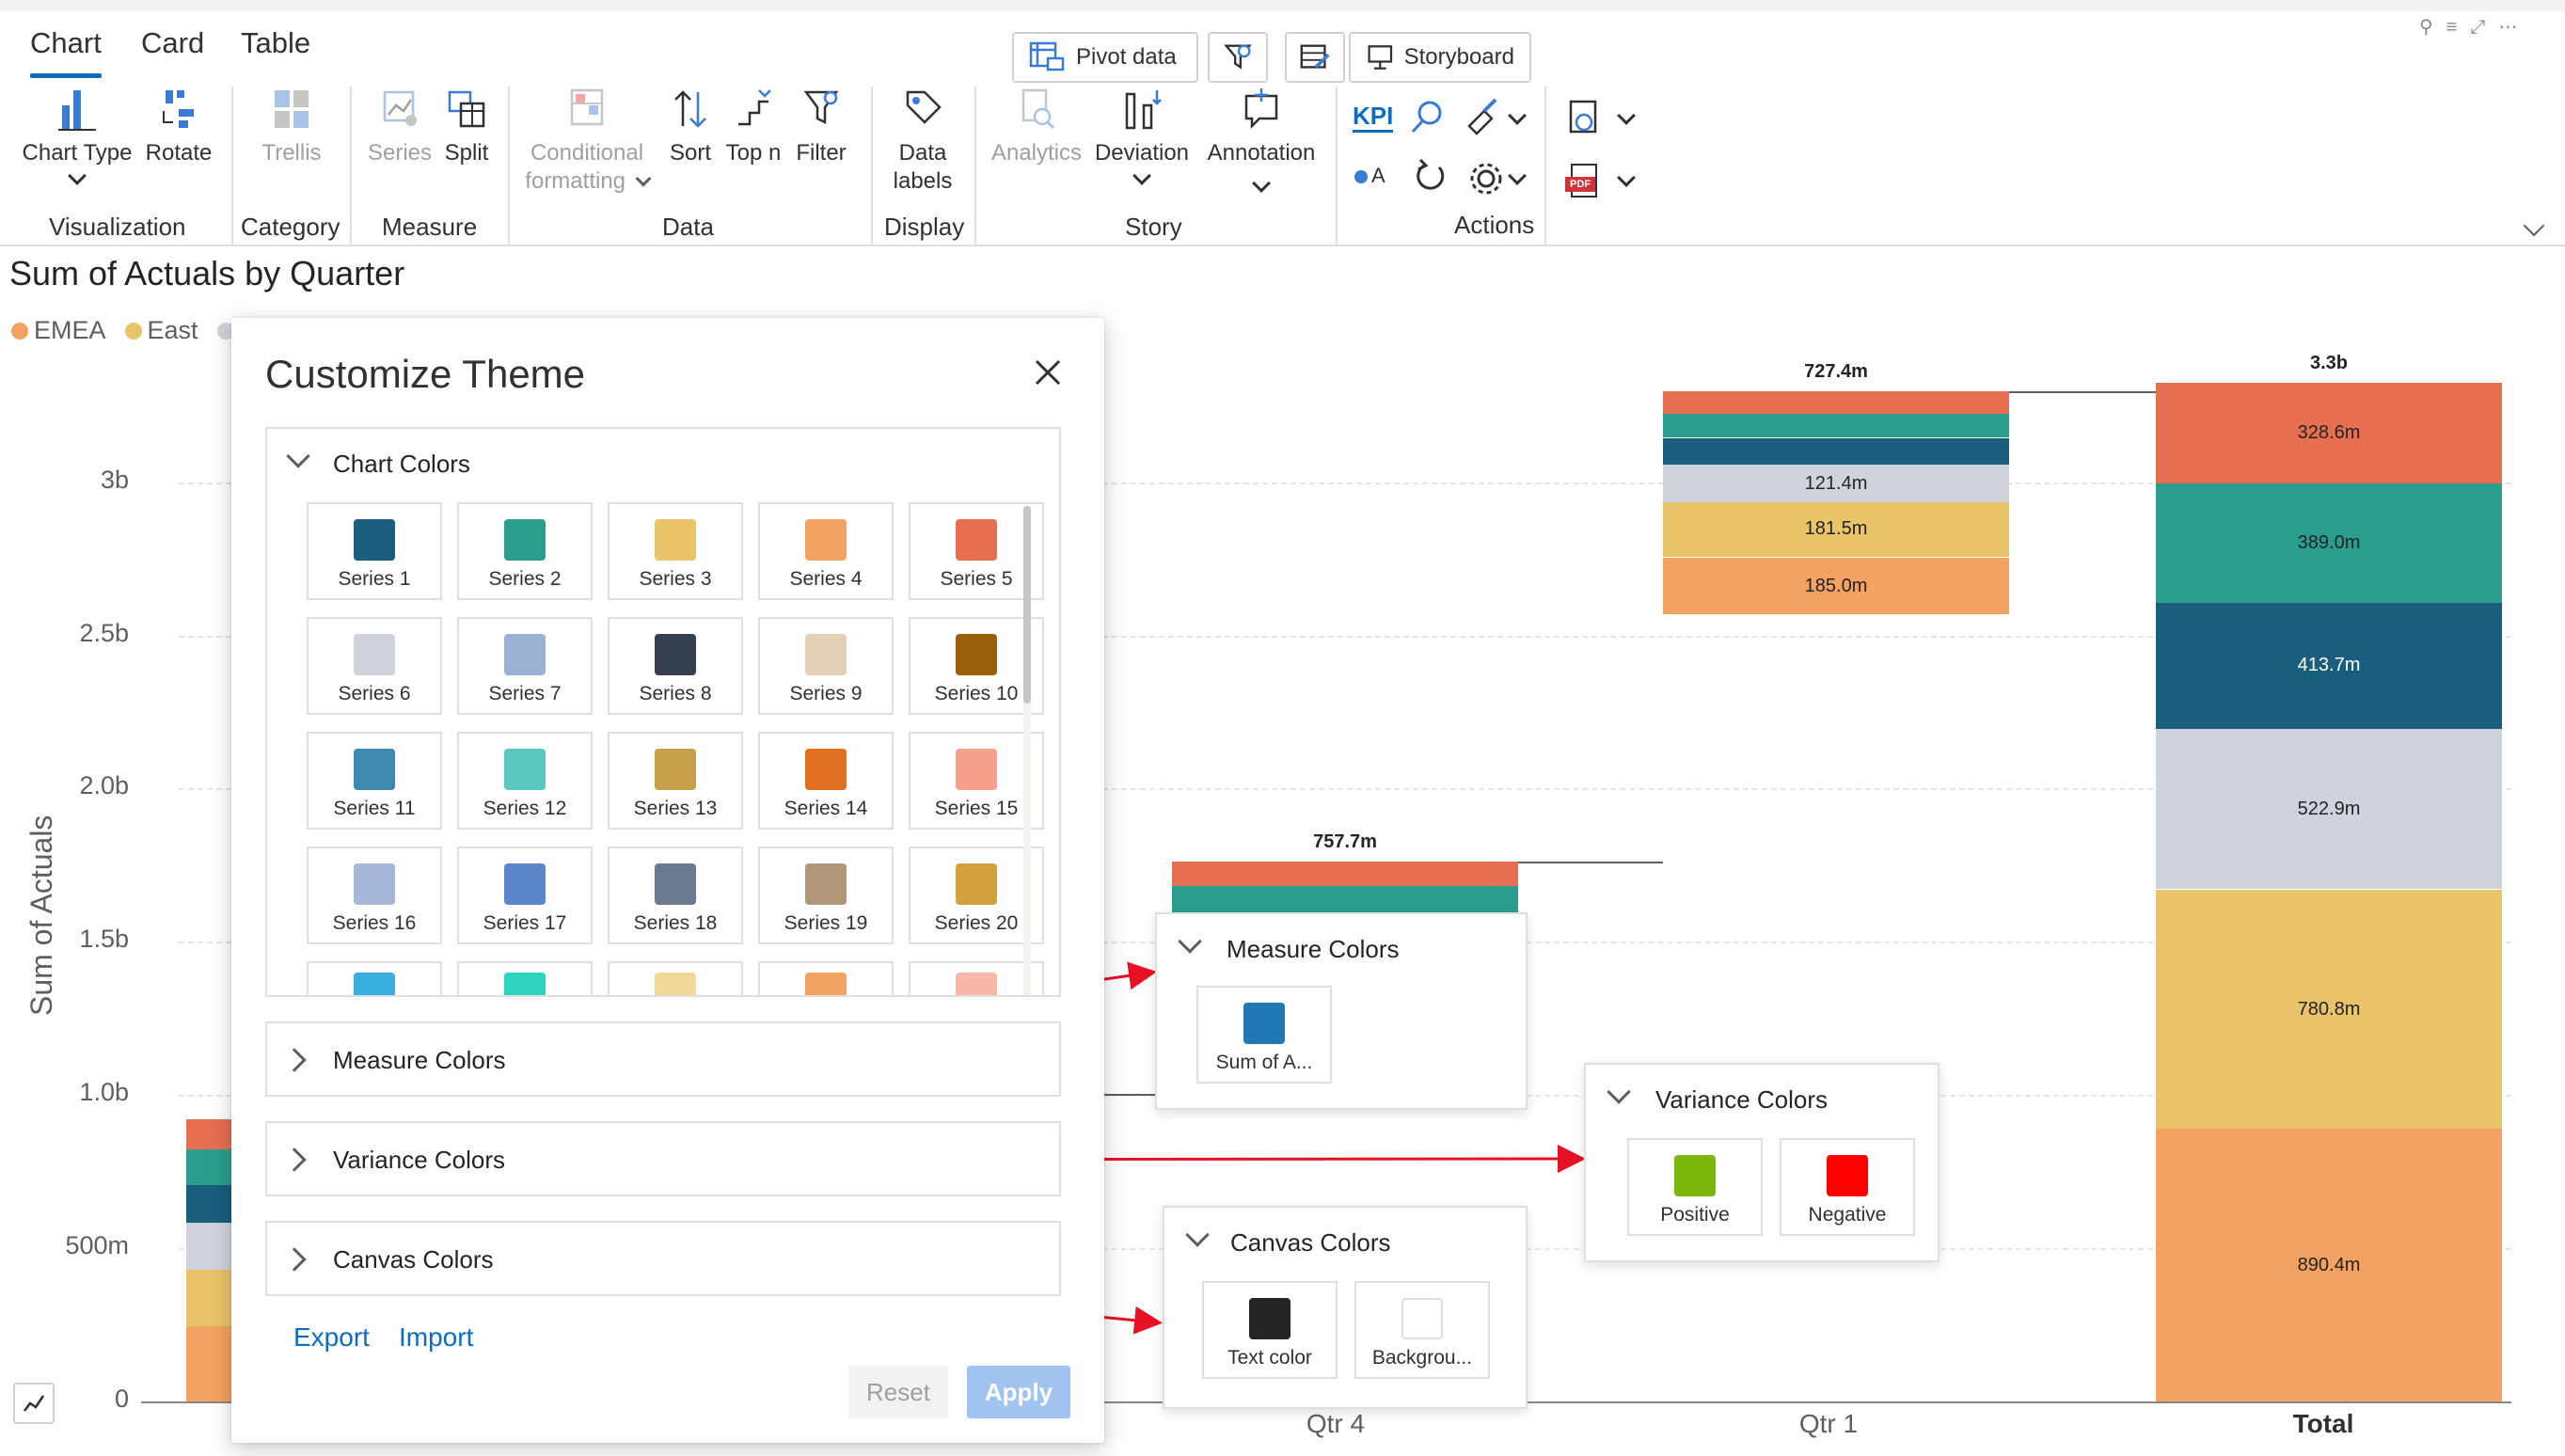 This screenshot has width=2565, height=1456. I want to click on canvas-colors-section: Canvas Colors, so click(663, 1258).